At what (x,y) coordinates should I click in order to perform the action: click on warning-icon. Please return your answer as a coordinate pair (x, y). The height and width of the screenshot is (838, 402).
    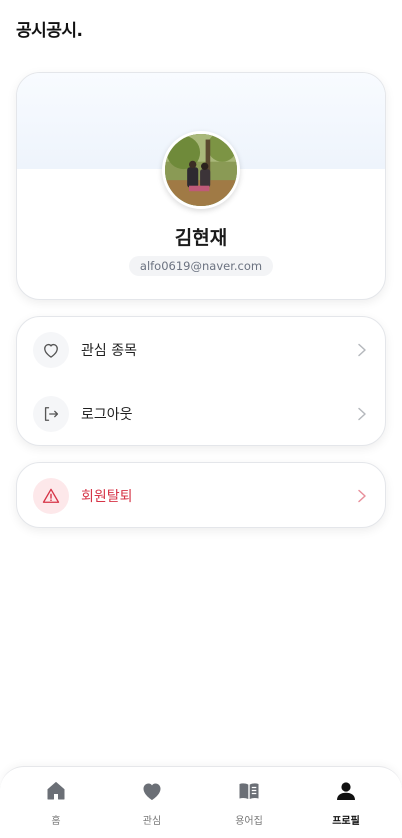
    Looking at the image, I should click on (51, 495).